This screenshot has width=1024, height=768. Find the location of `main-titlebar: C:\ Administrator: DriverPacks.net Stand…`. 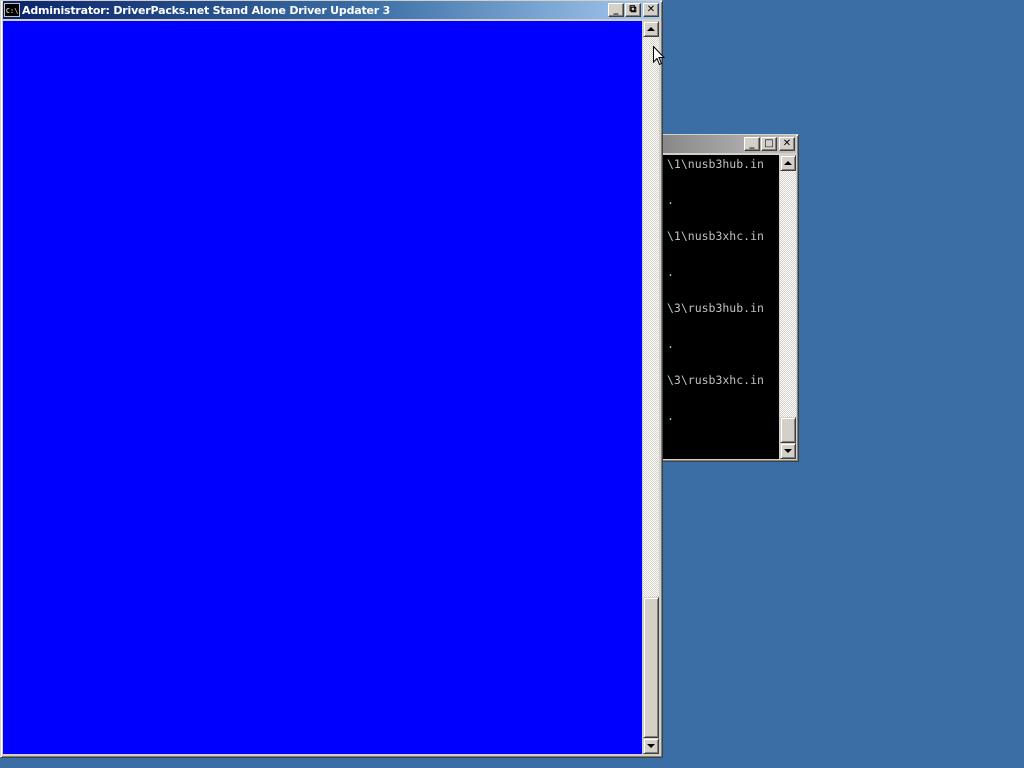

main-titlebar: C:\ Administrator: DriverPacks.net Stand… is located at coordinates (331, 10).